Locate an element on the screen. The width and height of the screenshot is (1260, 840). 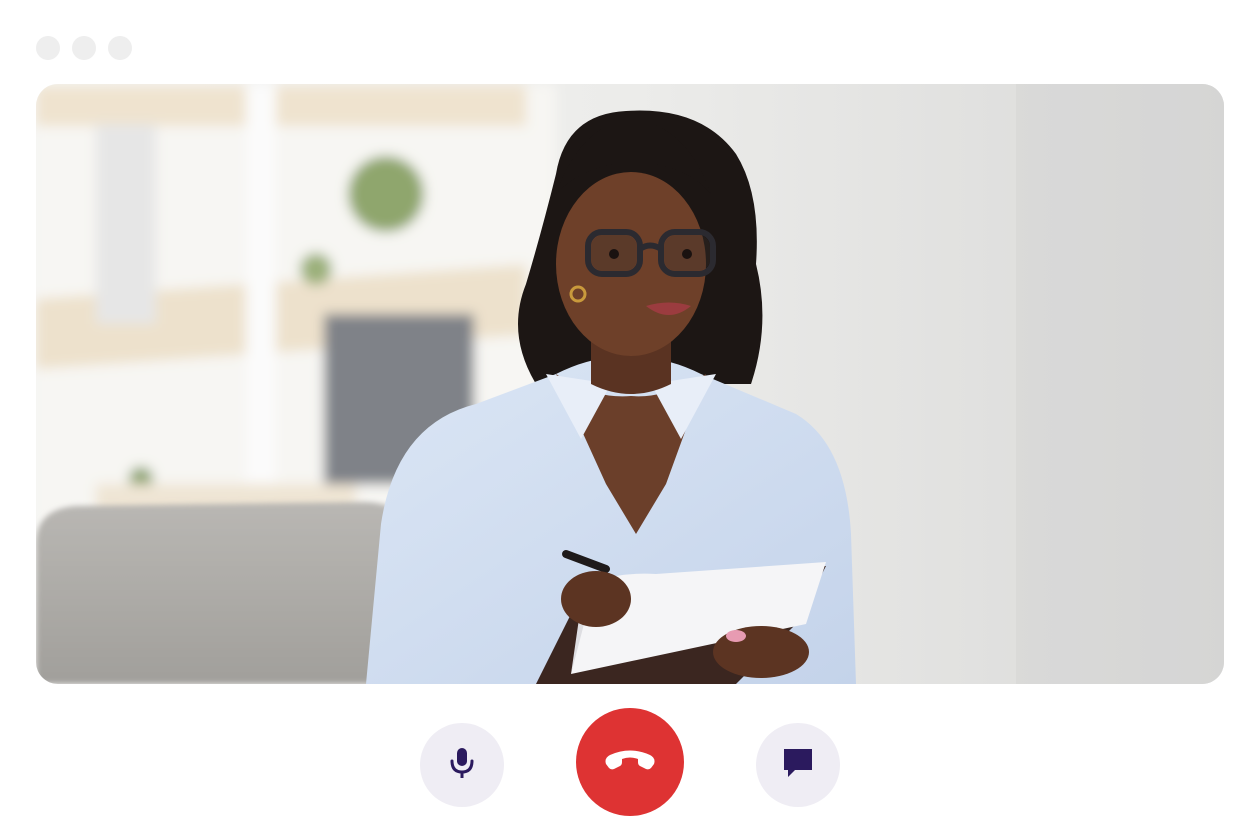
phone-hangup-icon is located at coordinates (630, 762).